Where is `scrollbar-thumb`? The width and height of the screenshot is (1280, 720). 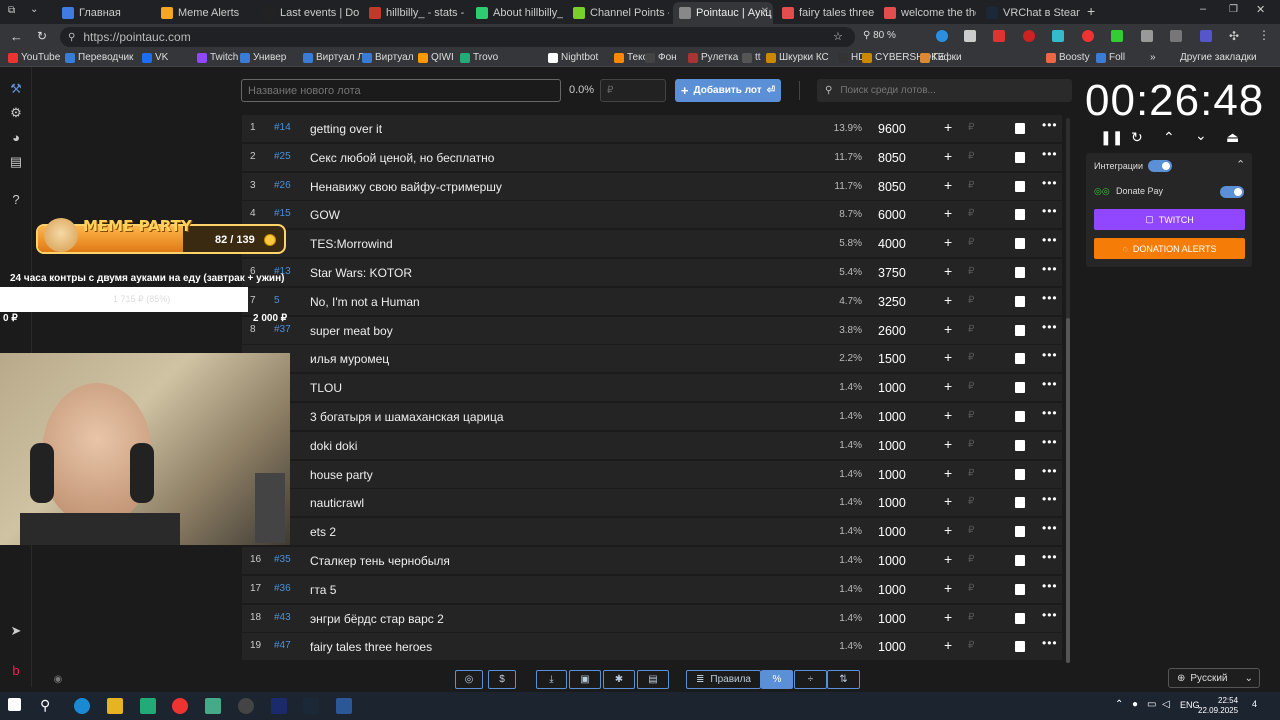
scrollbar-thumb is located at coordinates (1068, 490).